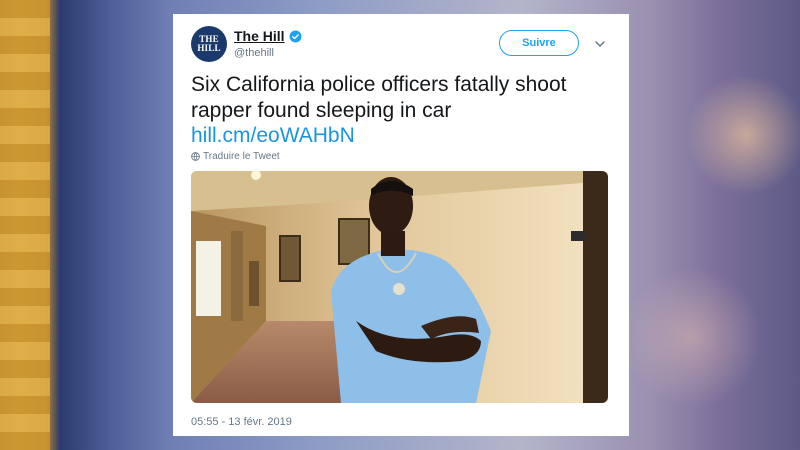 This screenshot has height=450, width=800. I want to click on author-handle: @thehill, so click(254, 53).